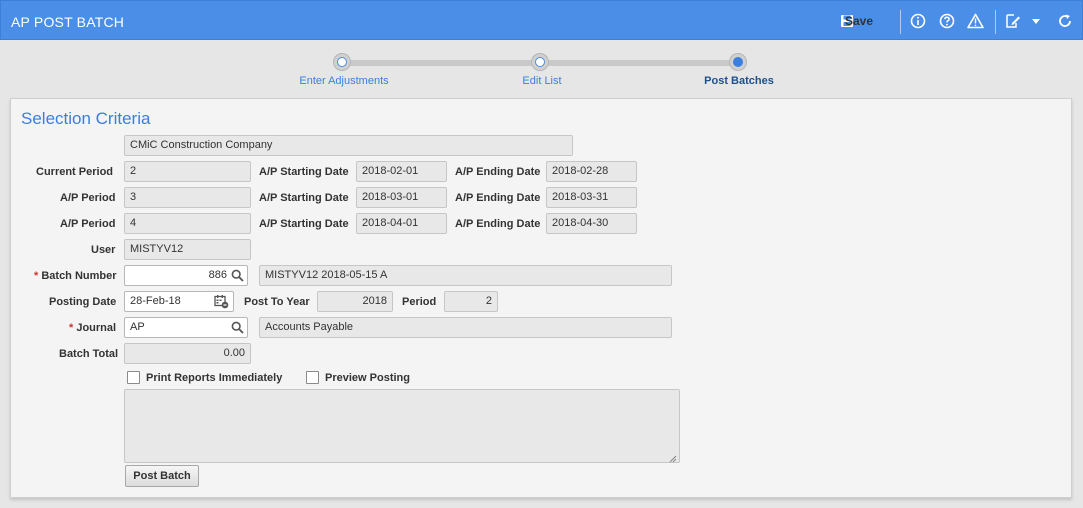 The height and width of the screenshot is (508, 1083). I want to click on section-title: Selection Criteria, so click(86, 118).